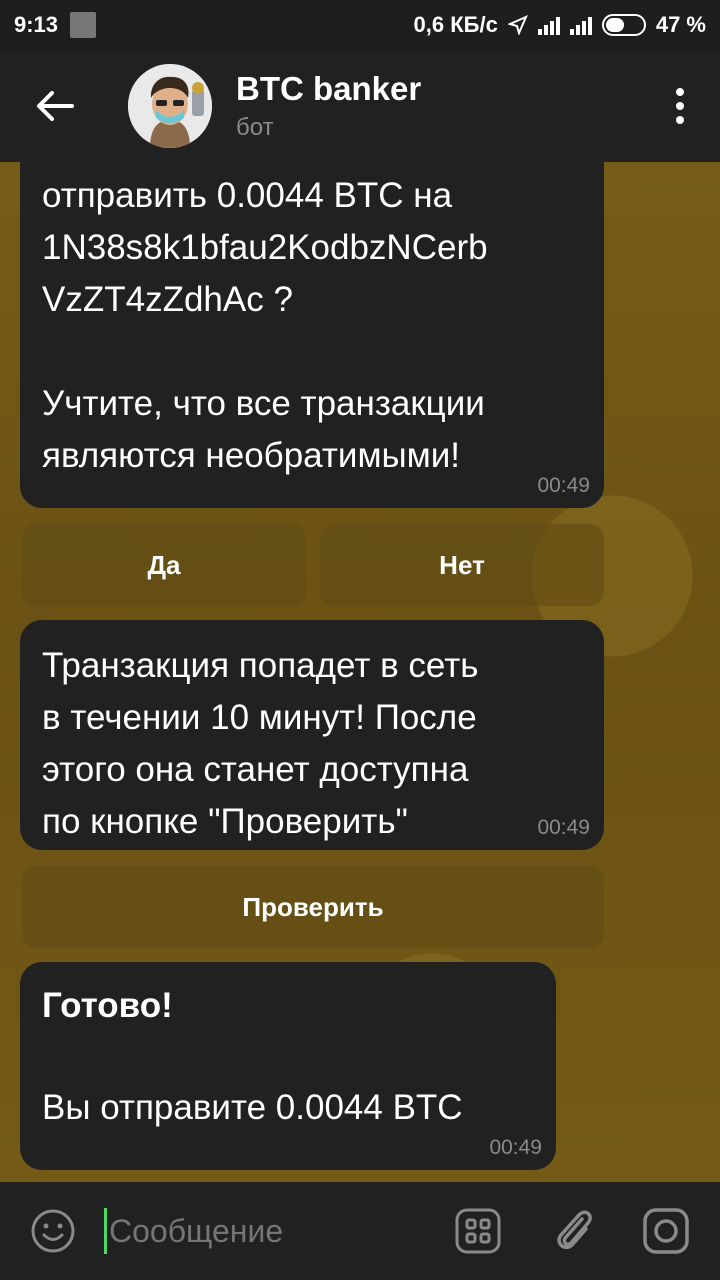  I want to click on message-line: в течении 10 минут! После, so click(259, 717).